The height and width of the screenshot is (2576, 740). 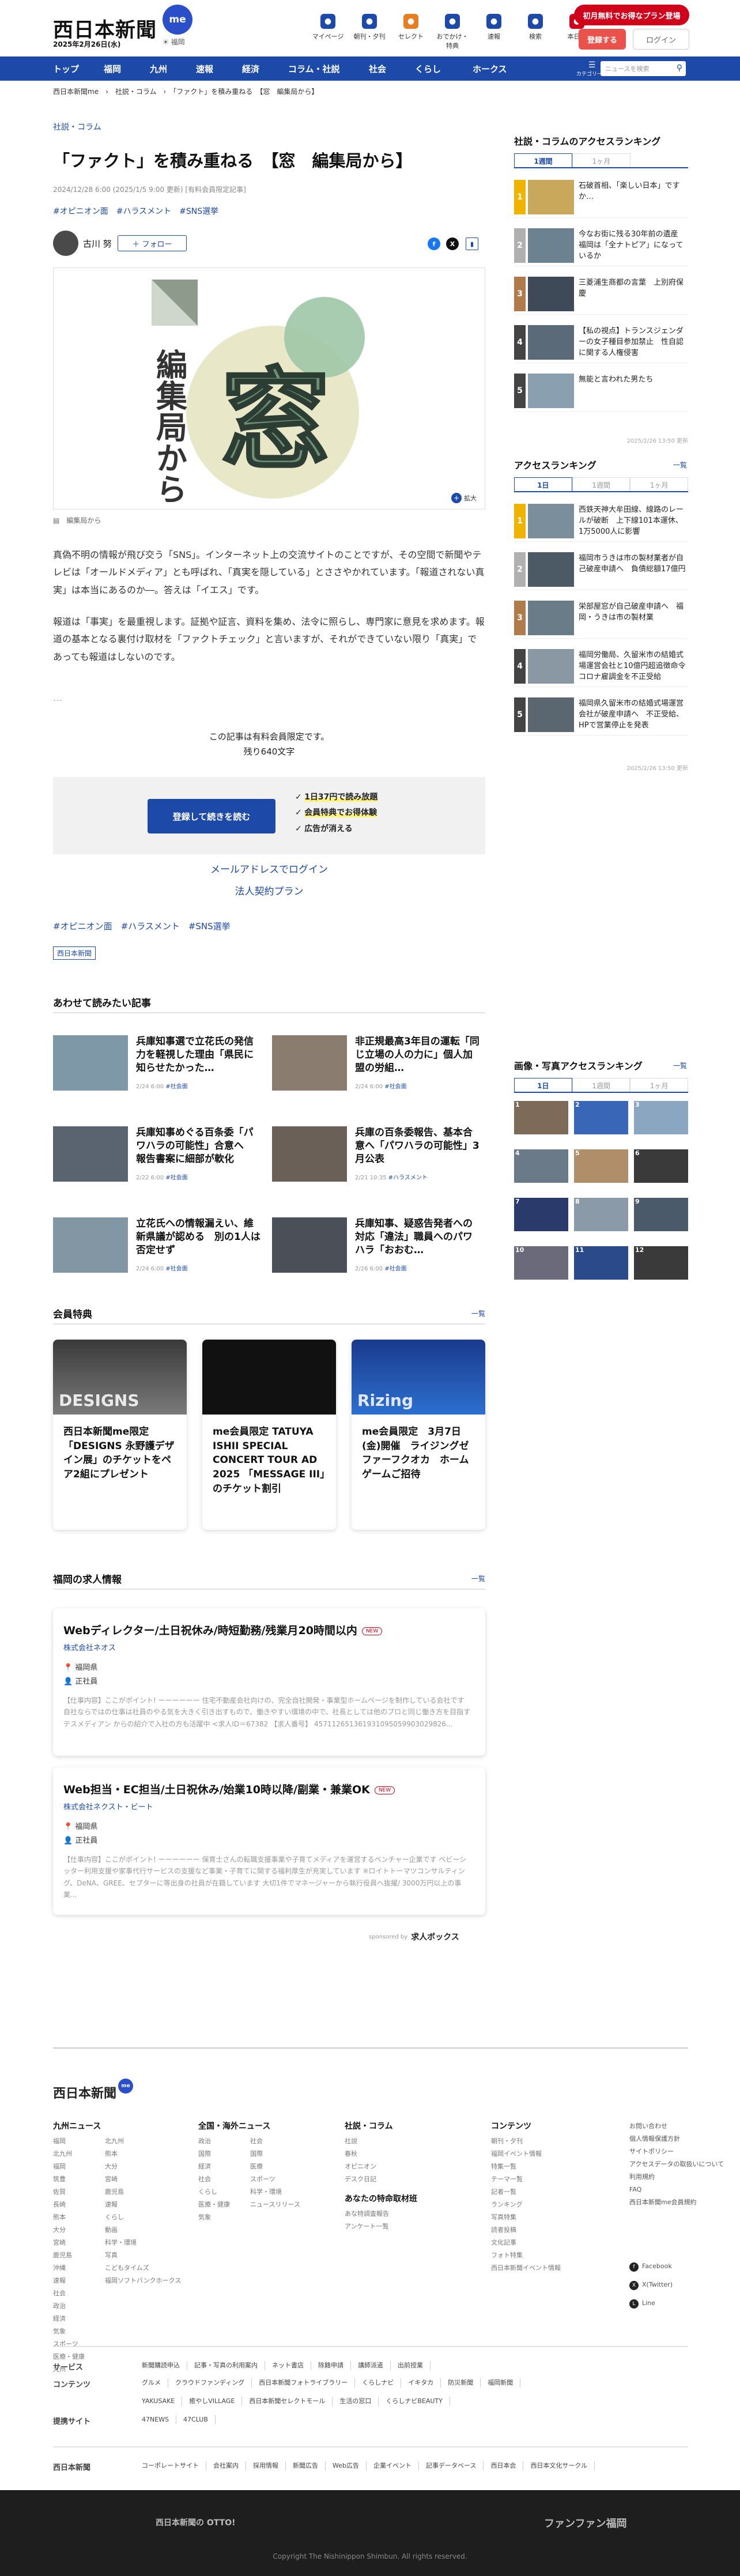 I want to click on ranking-item: 5 無能と言われた男たち, so click(x=601, y=391).